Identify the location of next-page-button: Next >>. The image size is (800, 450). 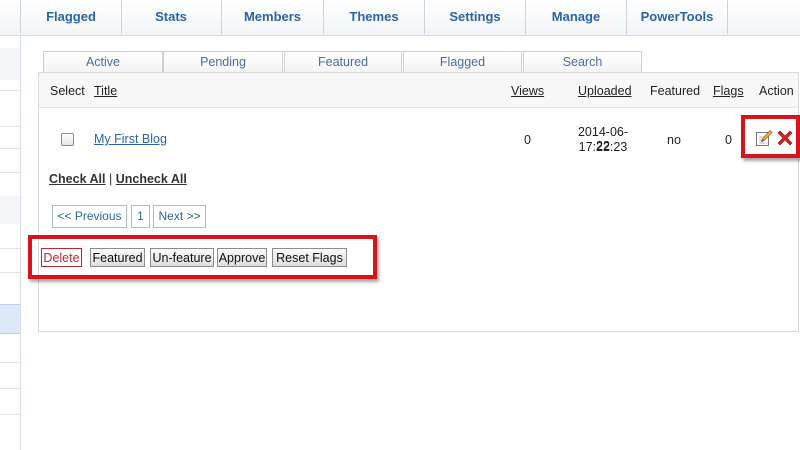
(179, 216).